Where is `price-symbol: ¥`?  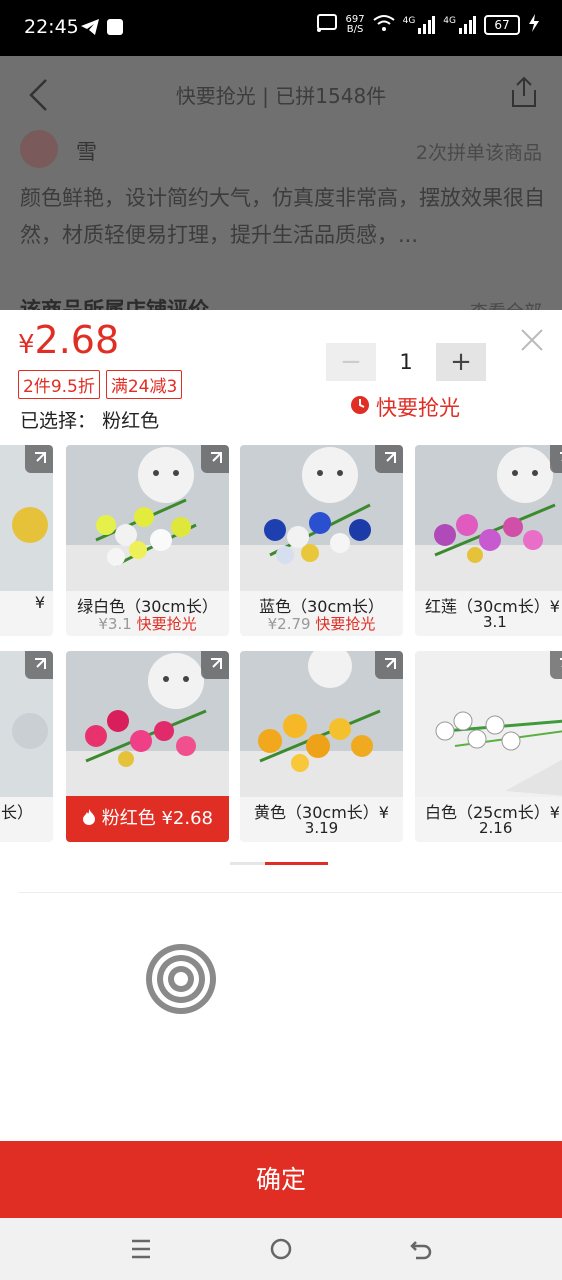
price-symbol: ¥ is located at coordinates (26, 345).